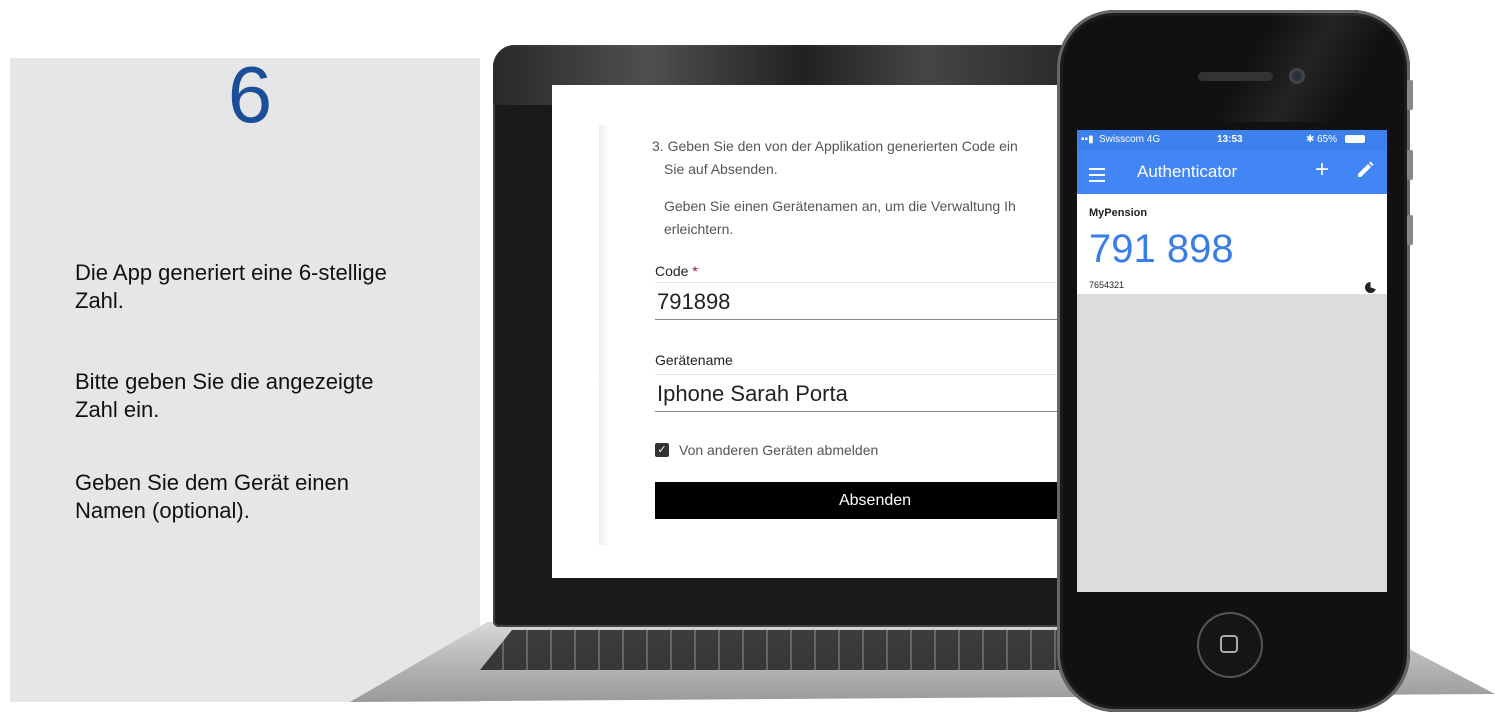  I want to click on laptop-keyboard, so click(800, 650).